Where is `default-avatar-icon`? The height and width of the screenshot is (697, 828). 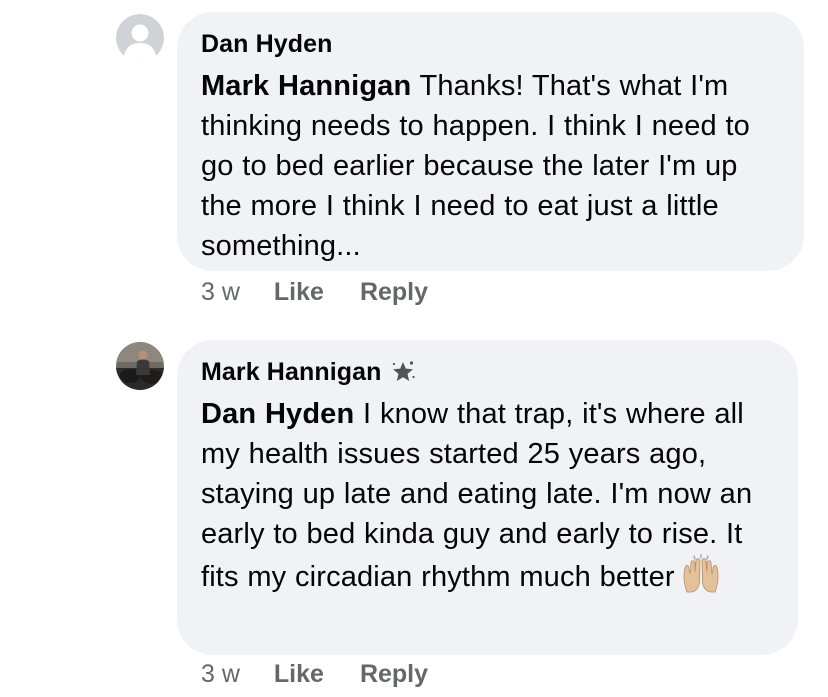
default-avatar-icon is located at coordinates (140, 38).